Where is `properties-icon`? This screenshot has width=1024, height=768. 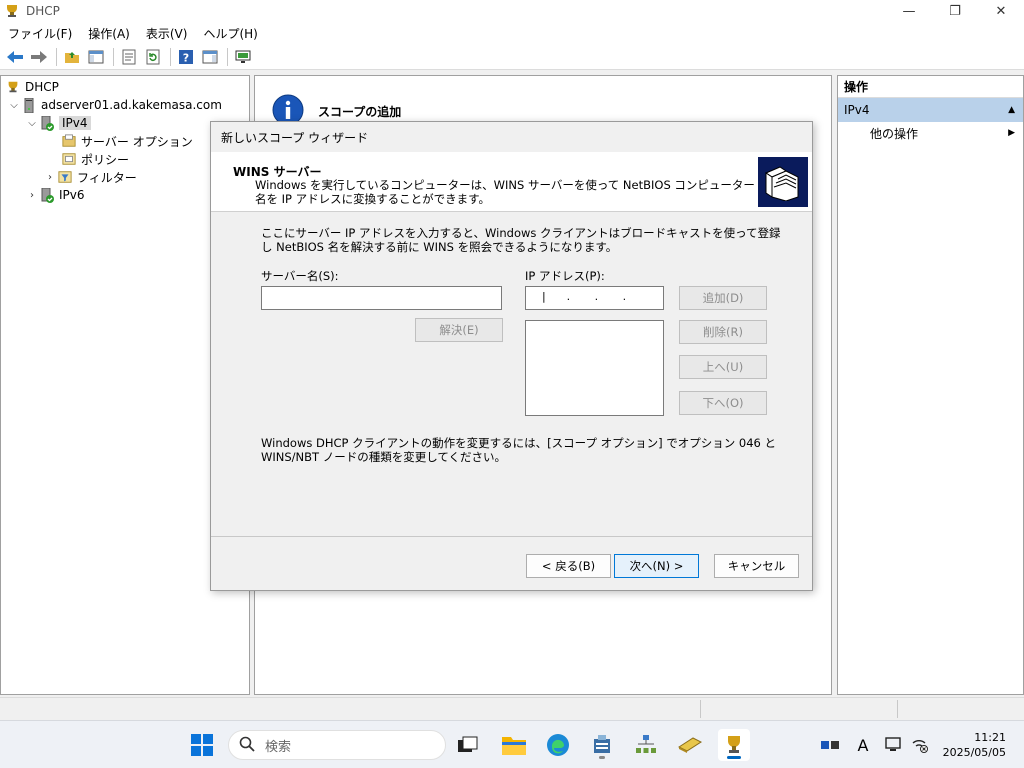 properties-icon is located at coordinates (129, 57).